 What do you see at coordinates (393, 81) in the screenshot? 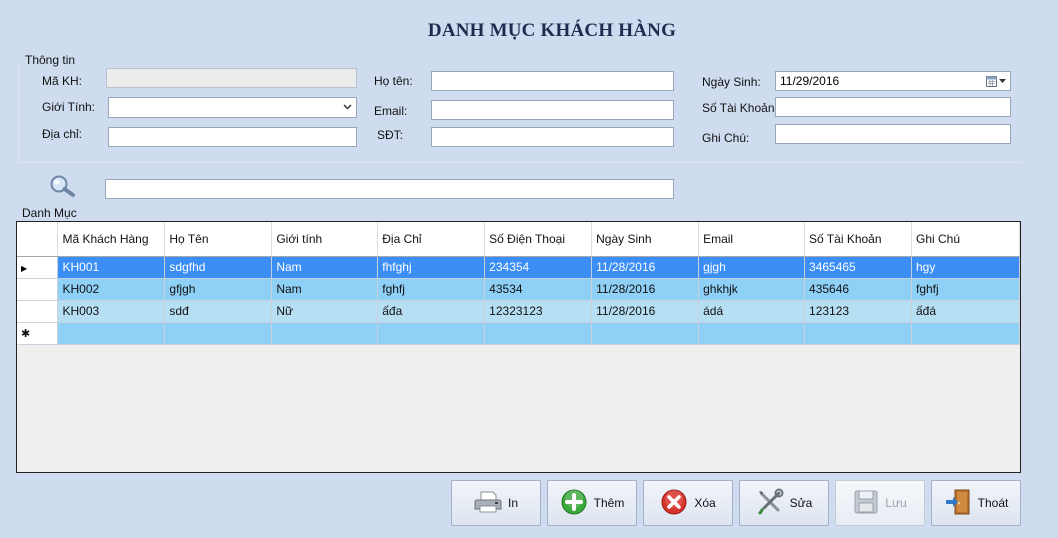
I see `ho-ten-label: Họ tên:` at bounding box center [393, 81].